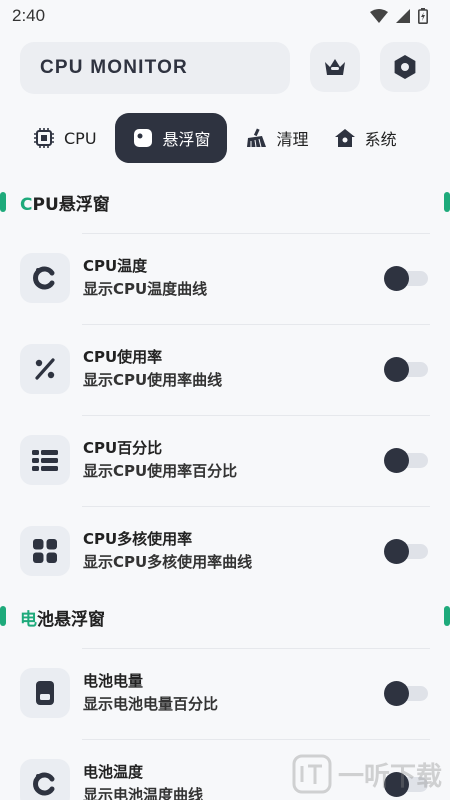  What do you see at coordinates (225, 693) in the screenshot?
I see `list-item-battery-level: 电池电量 显示电池电量百分比` at bounding box center [225, 693].